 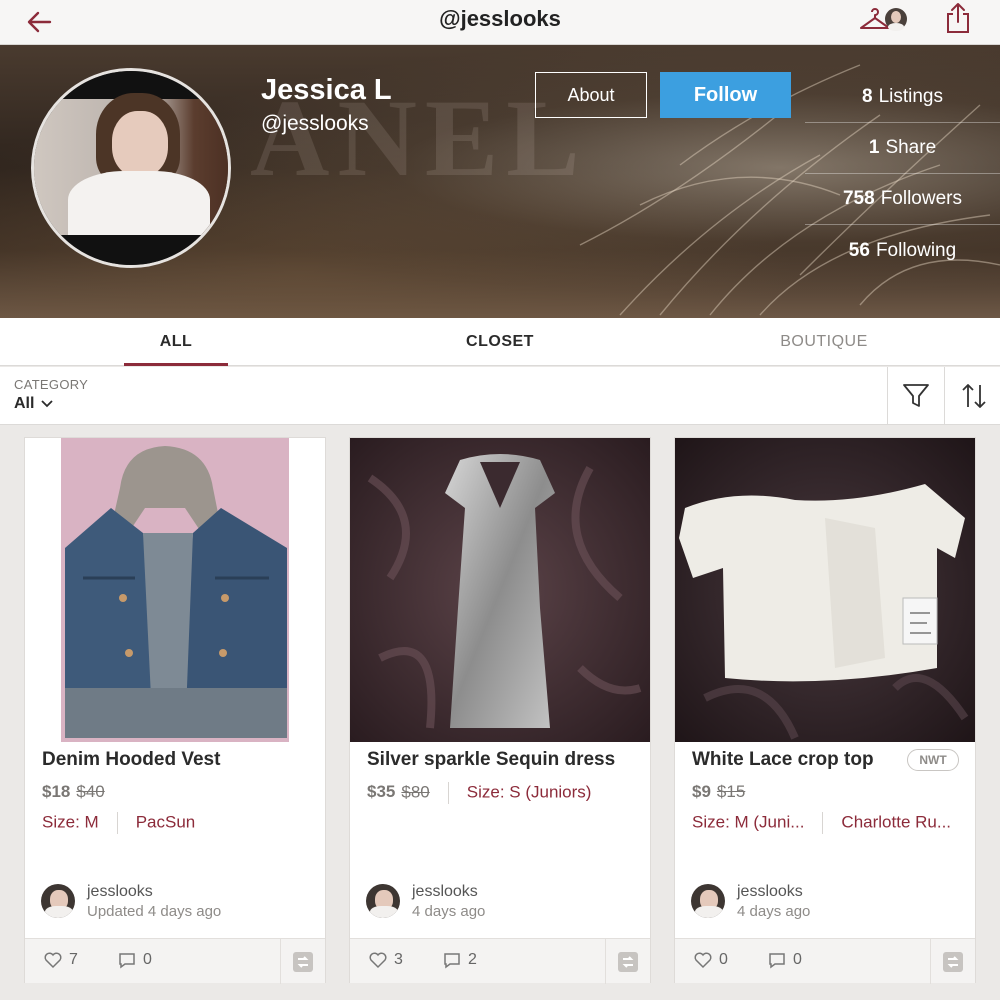 I want to click on card-footer: 0 0, so click(x=825, y=961).